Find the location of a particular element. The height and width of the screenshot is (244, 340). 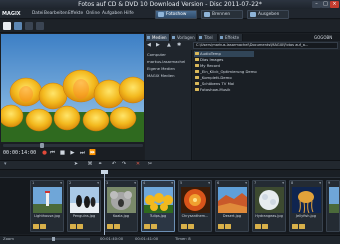

preview-scrub-bar is located at coordinates (73, 145).